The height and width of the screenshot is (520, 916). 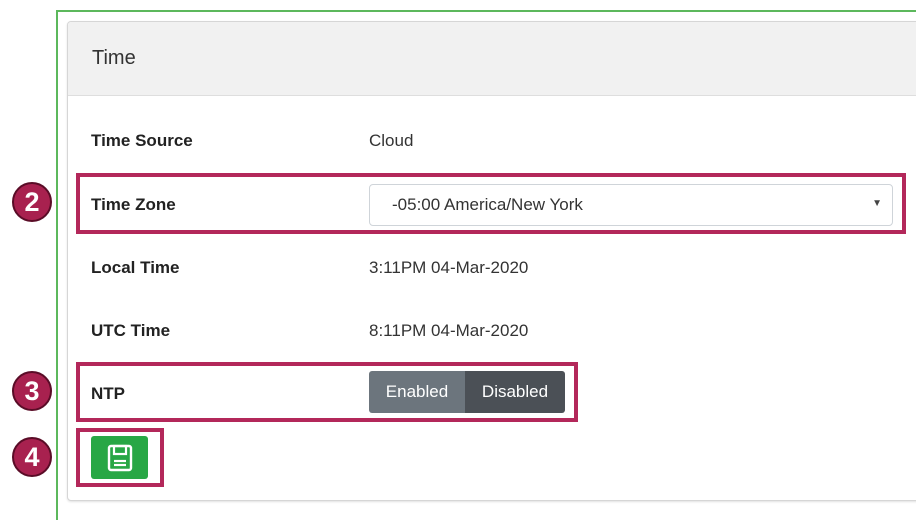 I want to click on local-time-value: 3:11PM 04-Mar-2020, so click(x=449, y=267).